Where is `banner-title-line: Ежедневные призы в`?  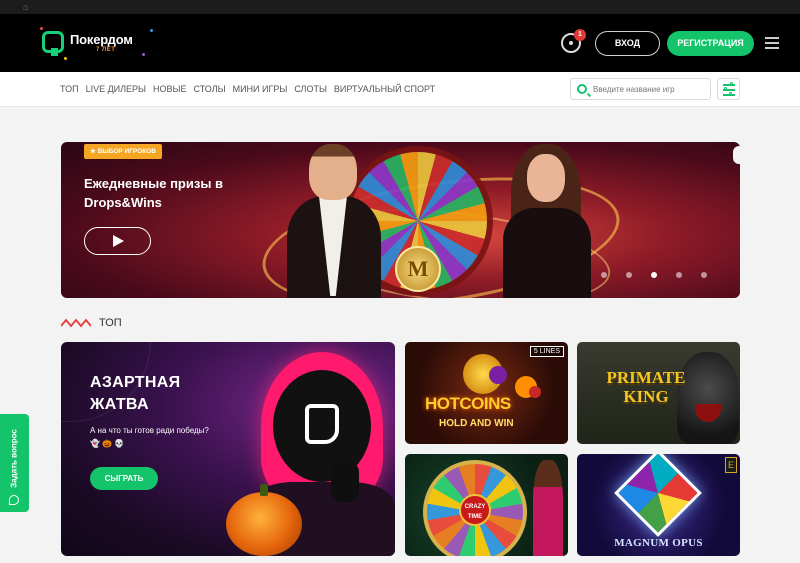 banner-title-line: Ежедневные призы в is located at coordinates (154, 183).